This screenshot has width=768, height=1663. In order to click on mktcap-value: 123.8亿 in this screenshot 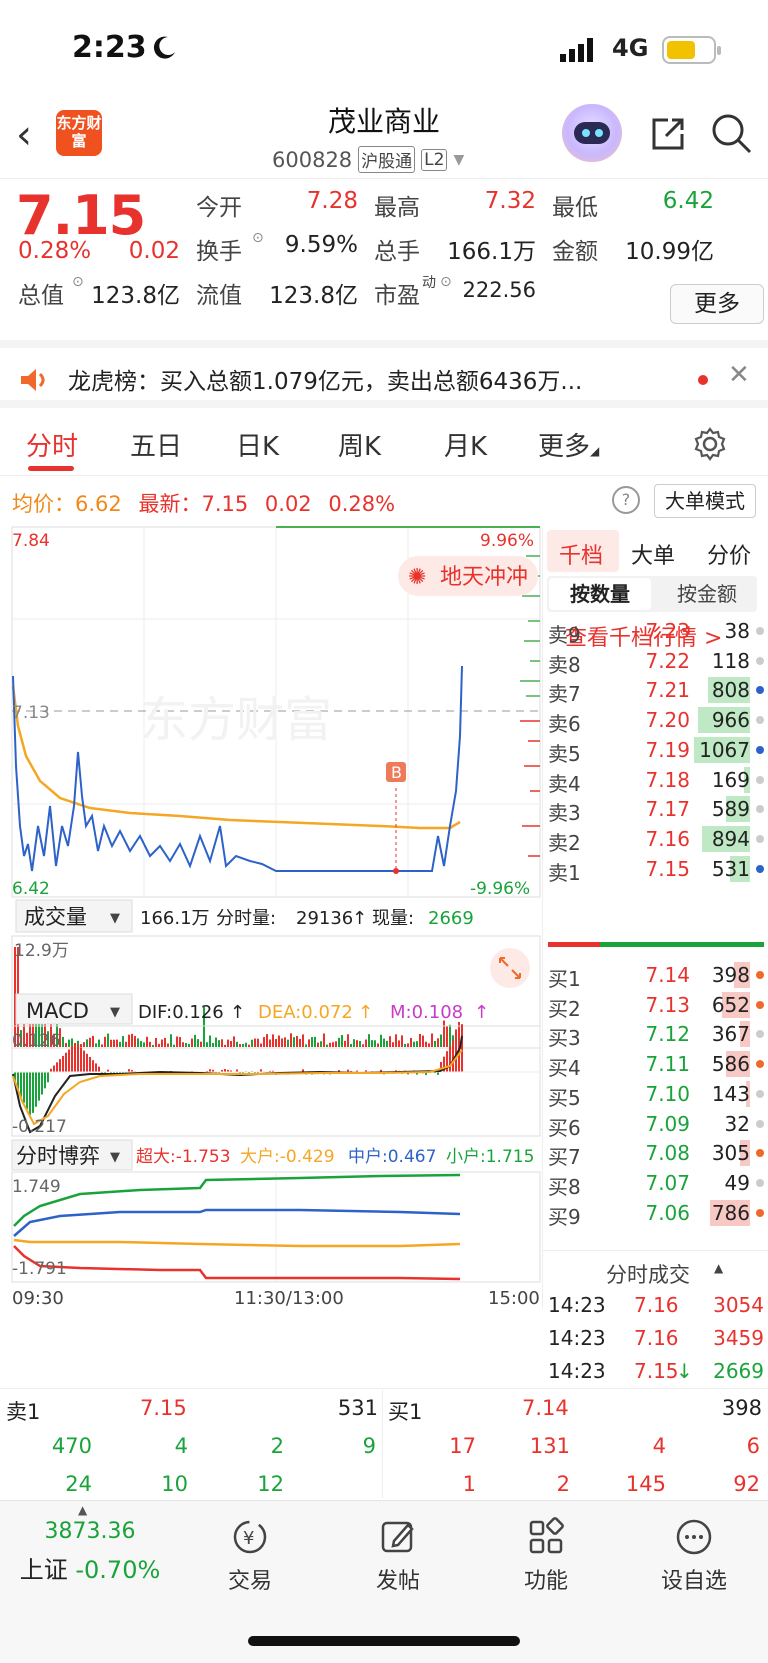, I will do `click(135, 296)`.